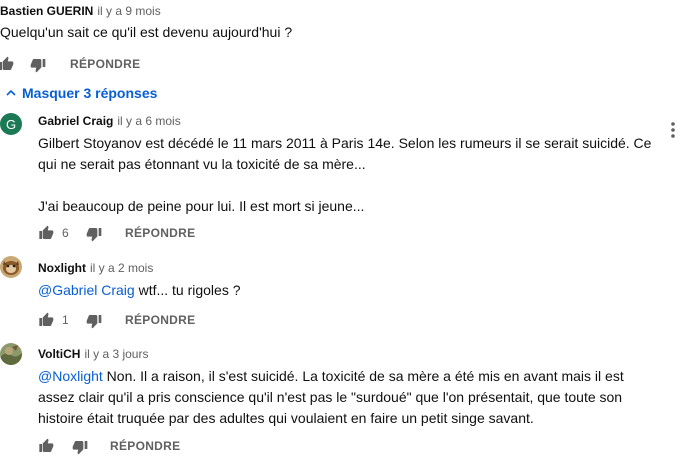  I want to click on comment-author: Gabriel Craig, so click(75, 121).